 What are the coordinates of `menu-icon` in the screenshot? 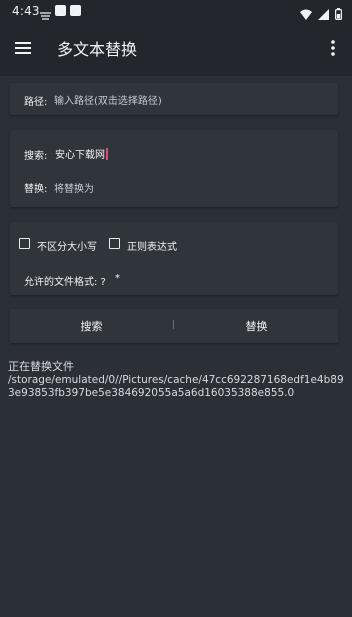 It's located at (23, 48).